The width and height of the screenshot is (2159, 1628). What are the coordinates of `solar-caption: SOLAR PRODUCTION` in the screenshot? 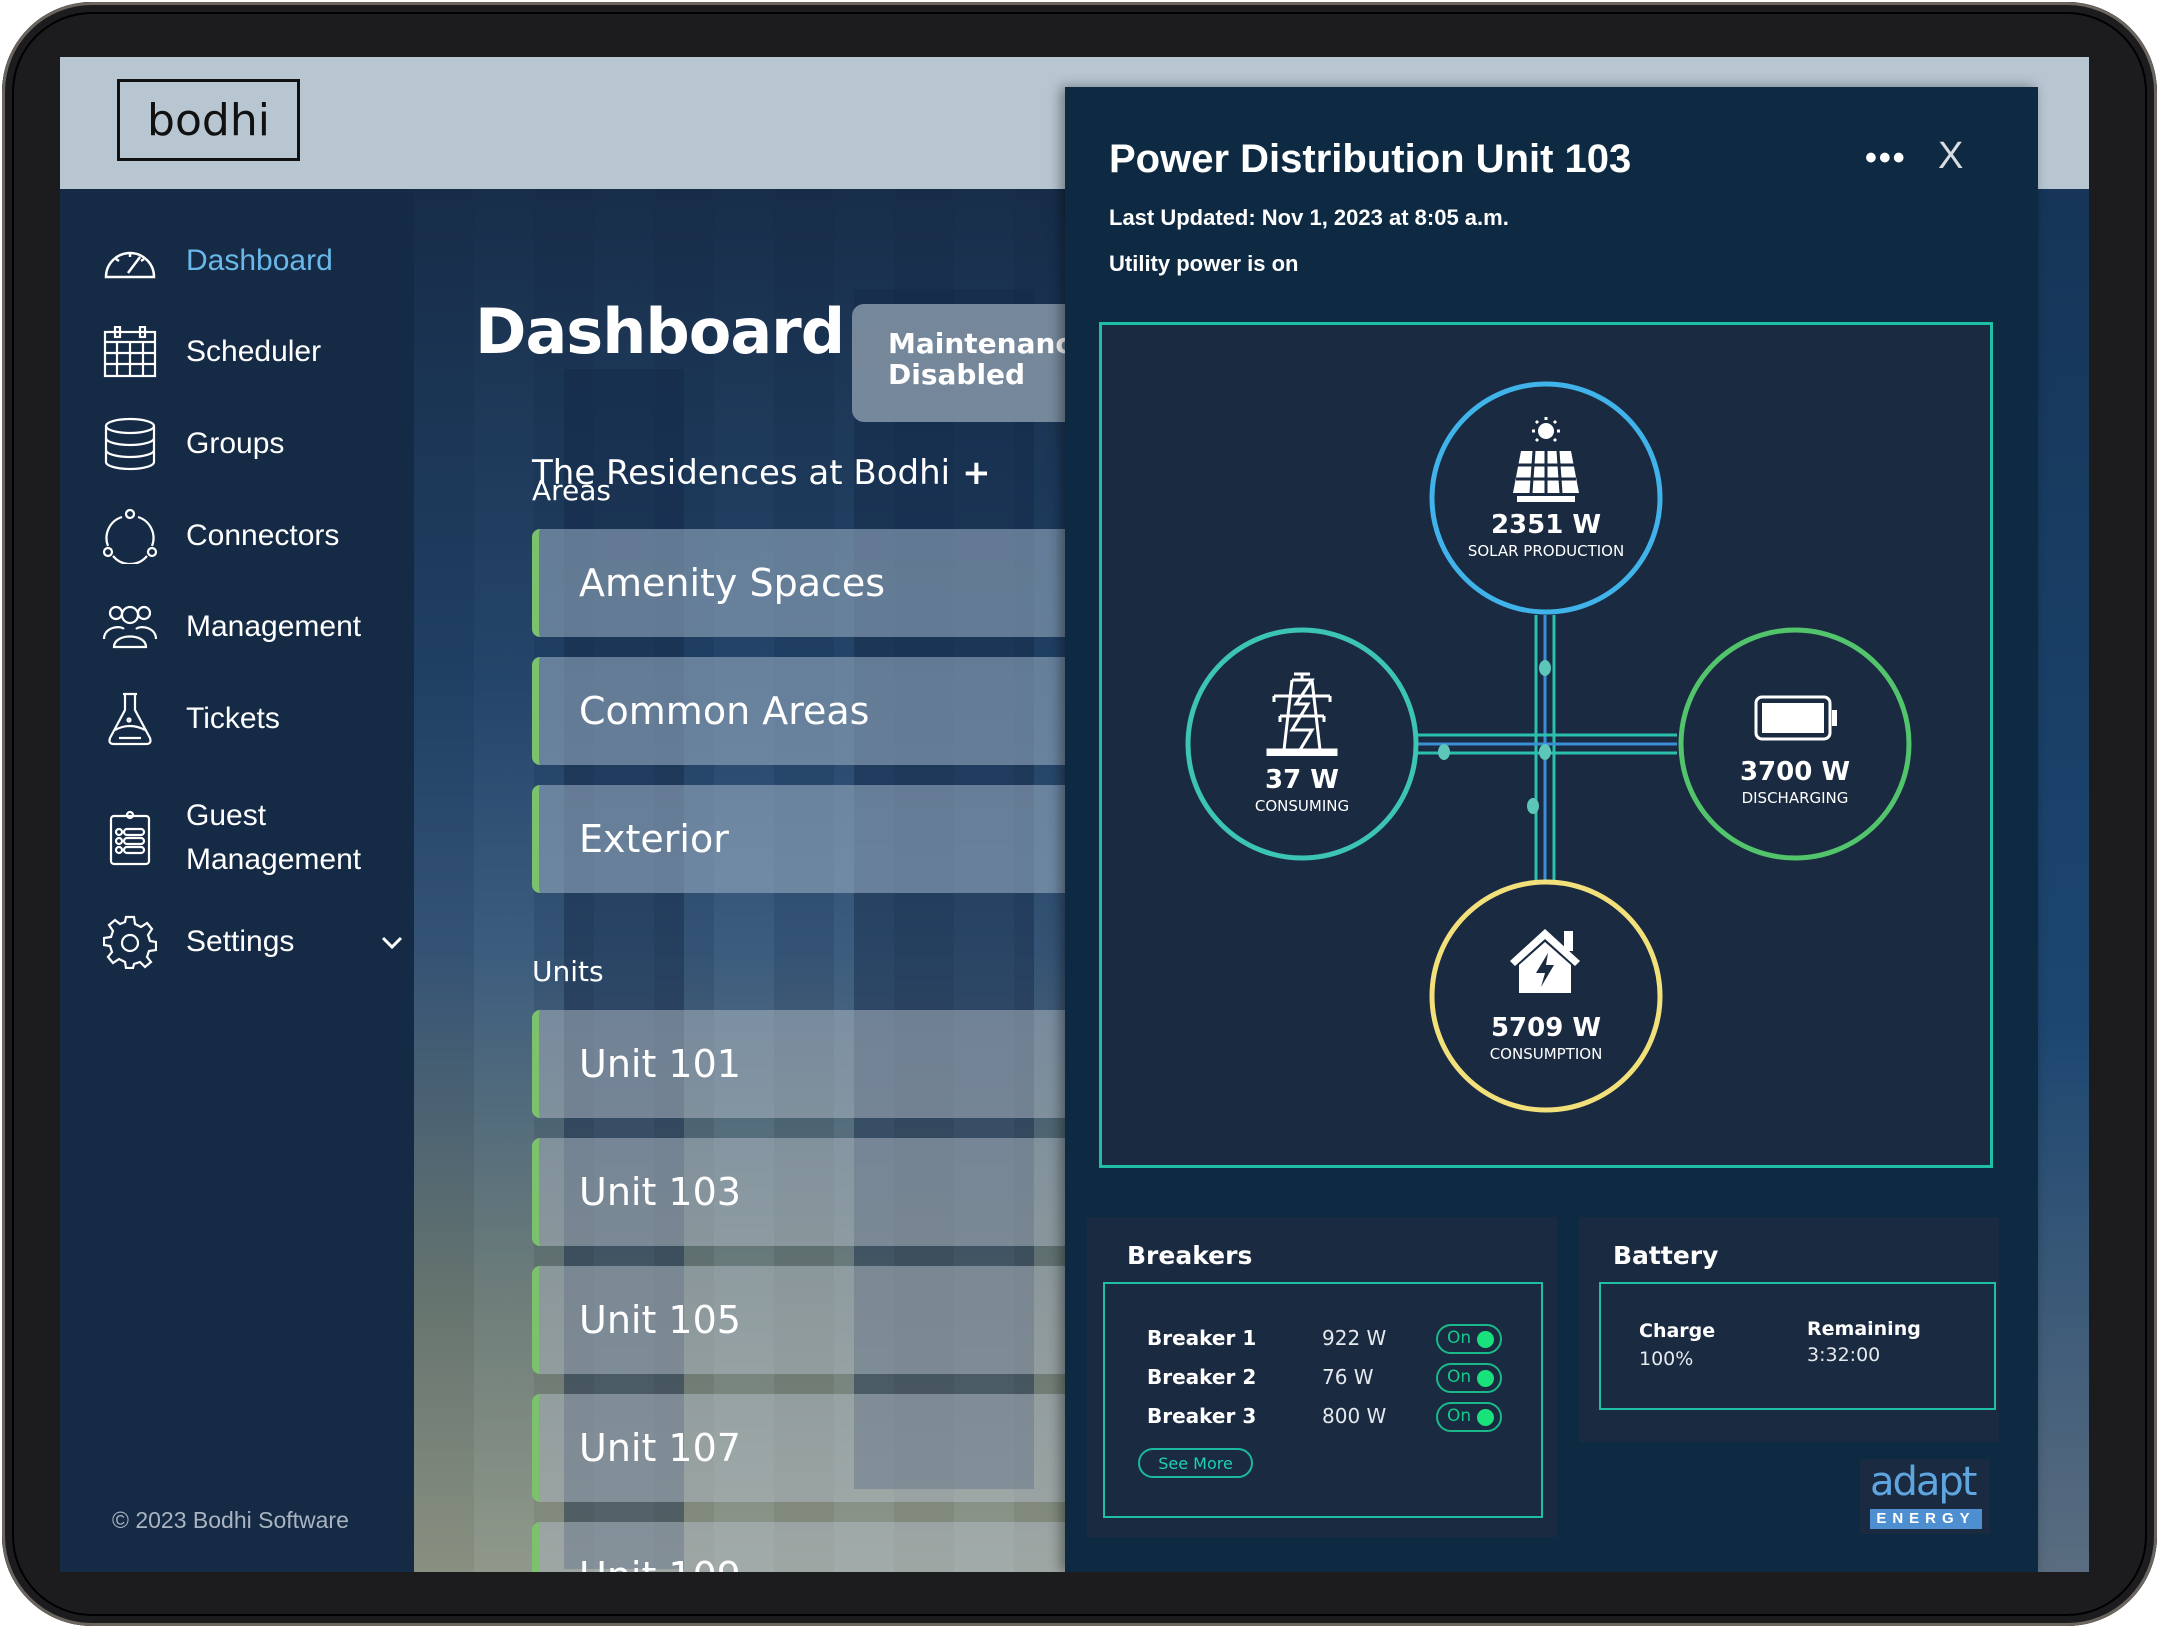 It's located at (1546, 551).